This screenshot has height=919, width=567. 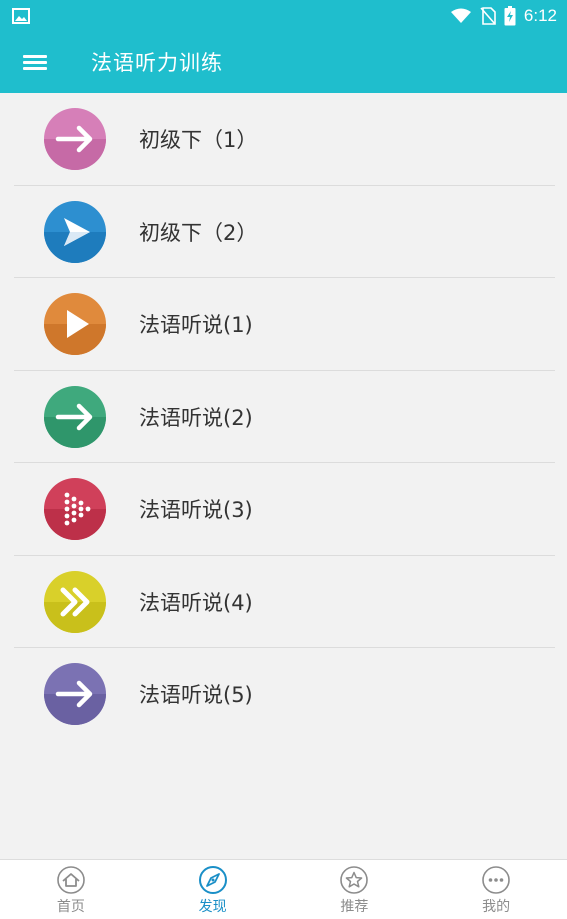 I want to click on app-bar: 法语听力训练, so click(x=283, y=62).